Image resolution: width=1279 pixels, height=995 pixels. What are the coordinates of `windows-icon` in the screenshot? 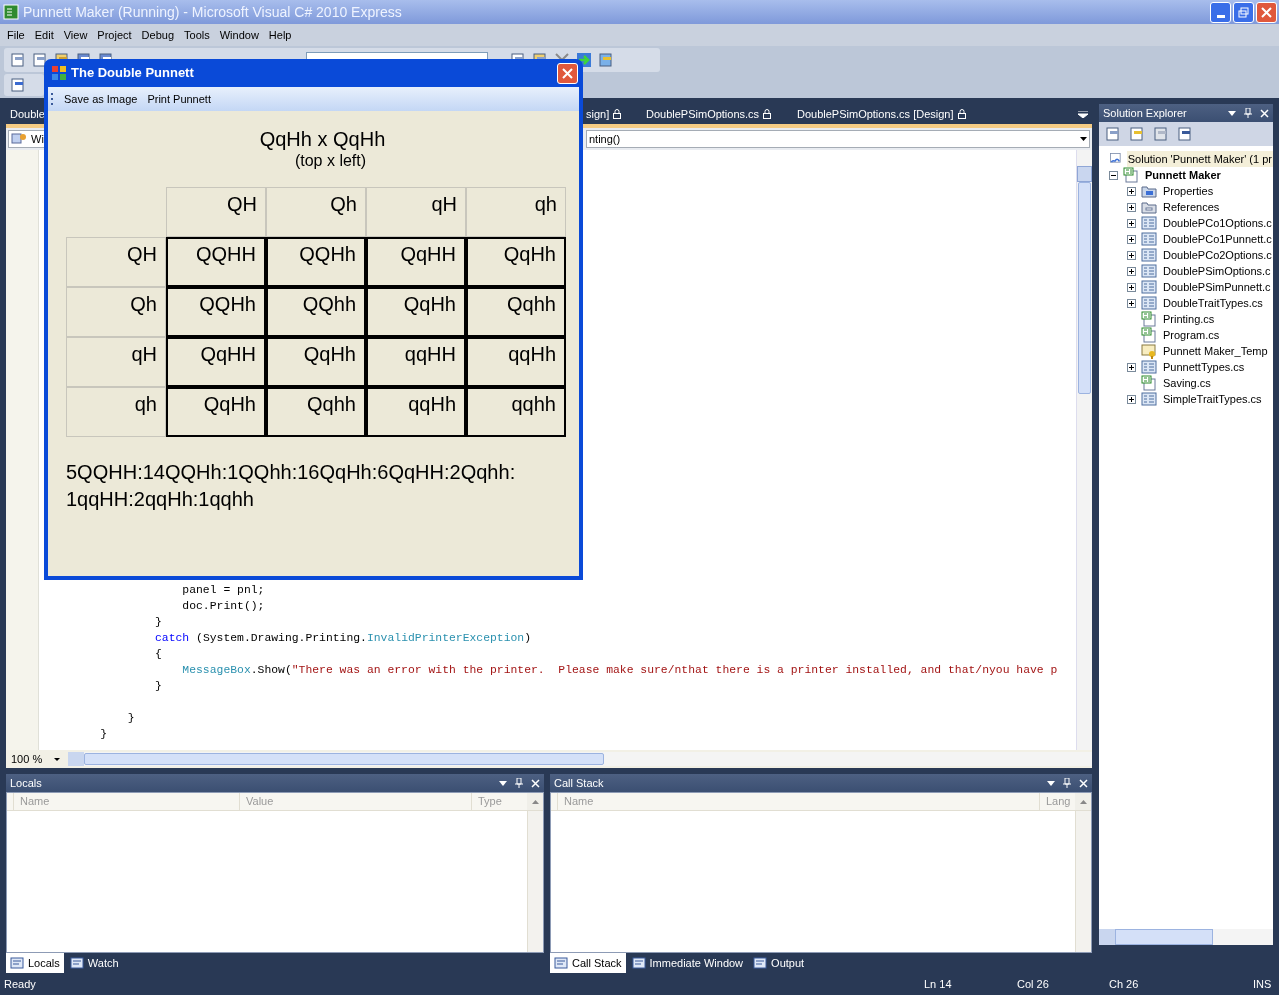 It's located at (606, 60).